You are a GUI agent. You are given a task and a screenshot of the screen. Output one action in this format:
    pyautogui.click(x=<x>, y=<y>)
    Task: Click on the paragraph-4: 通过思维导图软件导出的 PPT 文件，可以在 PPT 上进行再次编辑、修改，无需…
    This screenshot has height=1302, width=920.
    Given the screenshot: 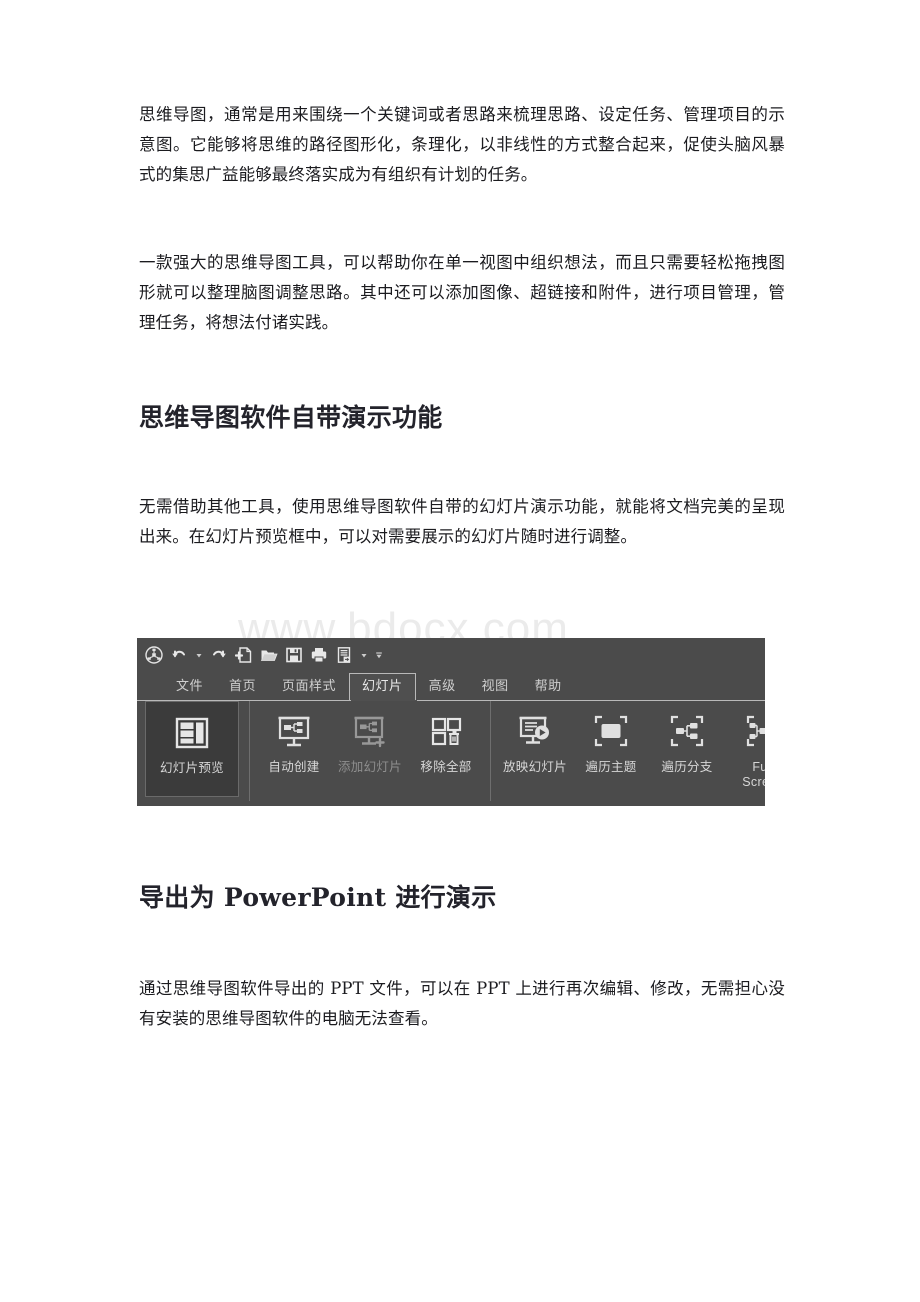 What is the action you would take?
    pyautogui.click(x=462, y=1003)
    